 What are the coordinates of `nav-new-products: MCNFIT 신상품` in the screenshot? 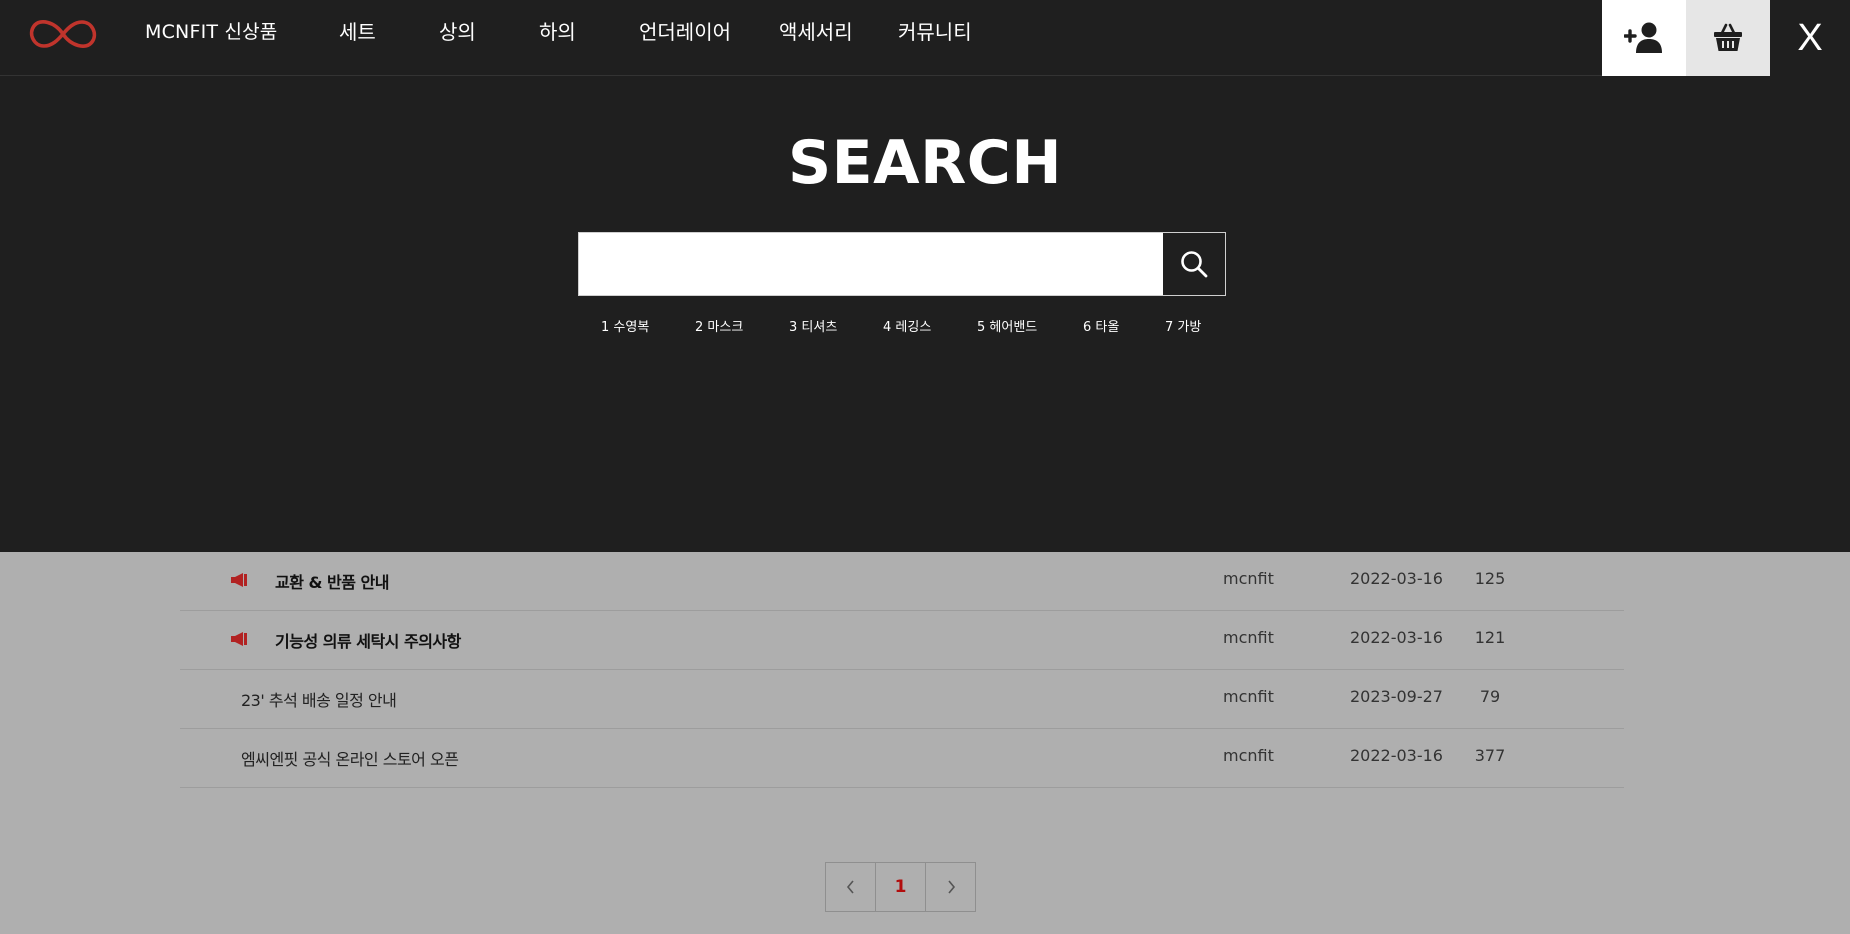 It's located at (211, 32).